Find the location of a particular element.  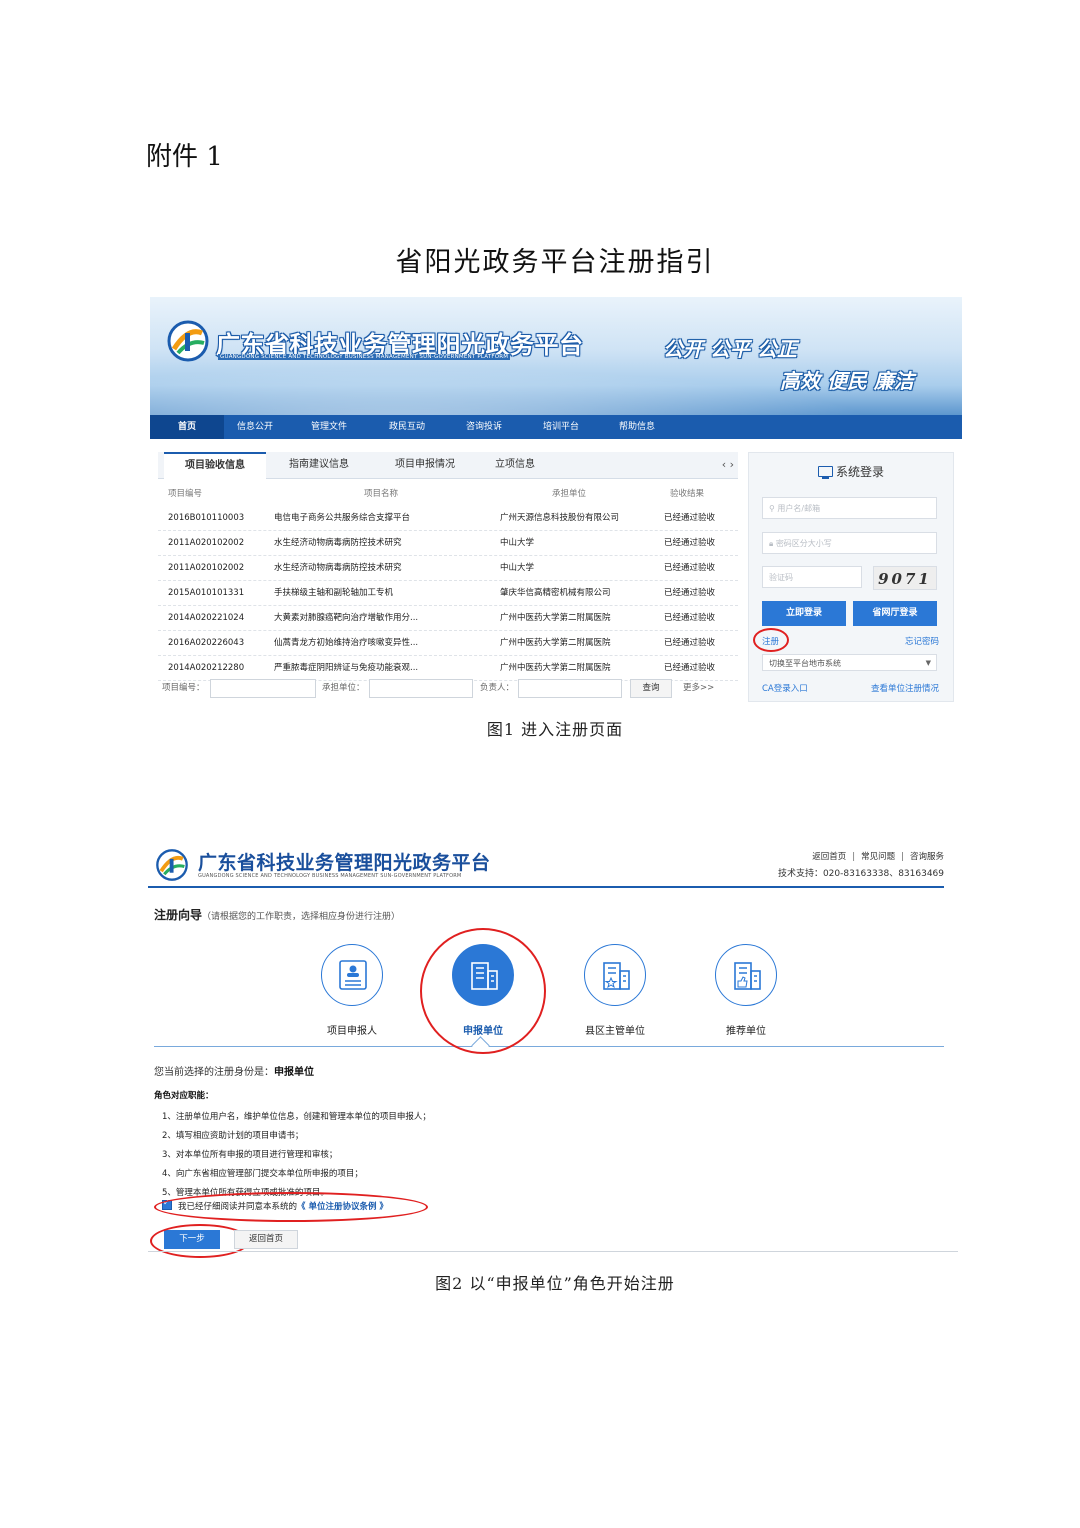

main-nav: 首页 信息公开 管理文件 政民互动 咨询投诉 培训平台 帮助信息 is located at coordinates (556, 427).